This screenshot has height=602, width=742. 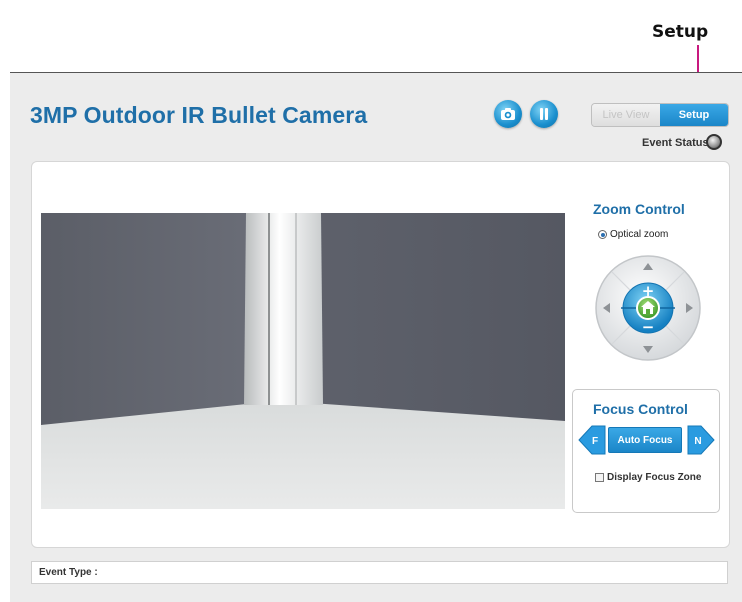 What do you see at coordinates (602, 234) in the screenshot?
I see `optical-zoom-radio` at bounding box center [602, 234].